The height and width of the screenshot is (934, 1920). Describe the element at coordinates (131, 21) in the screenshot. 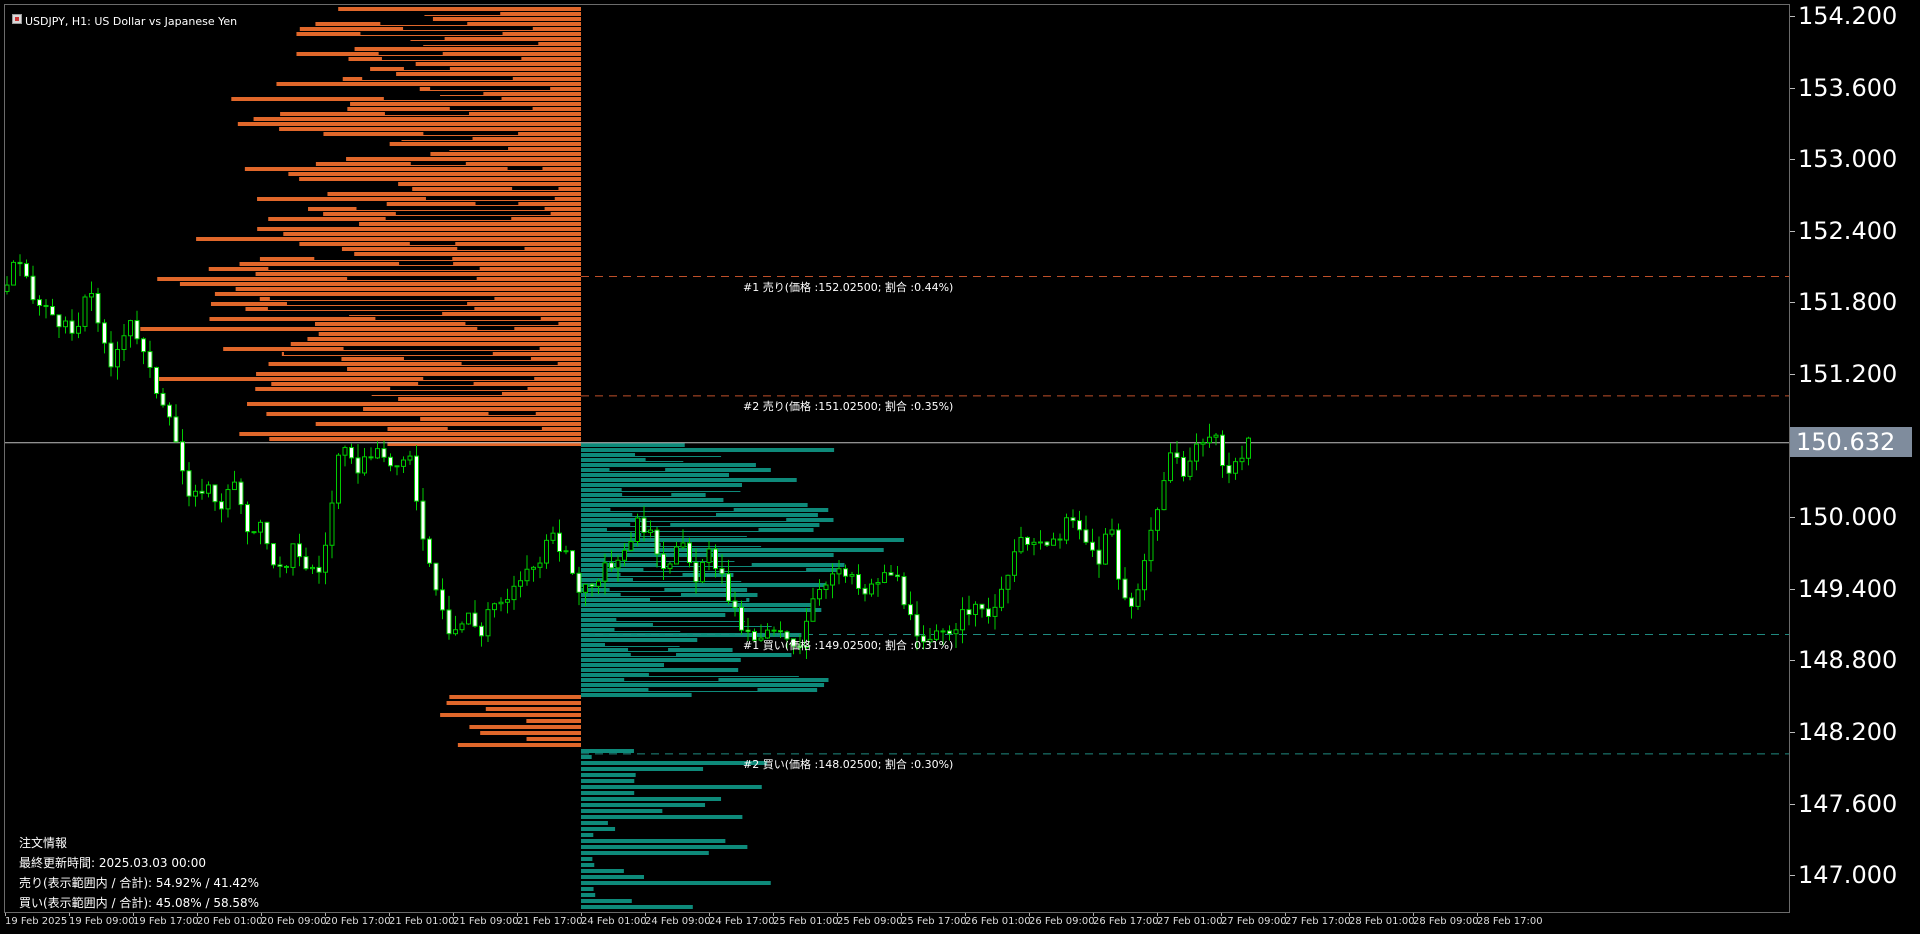

I see `symbol-title: USDJPY, H1: US Dollar vs Japanese Yen` at that location.